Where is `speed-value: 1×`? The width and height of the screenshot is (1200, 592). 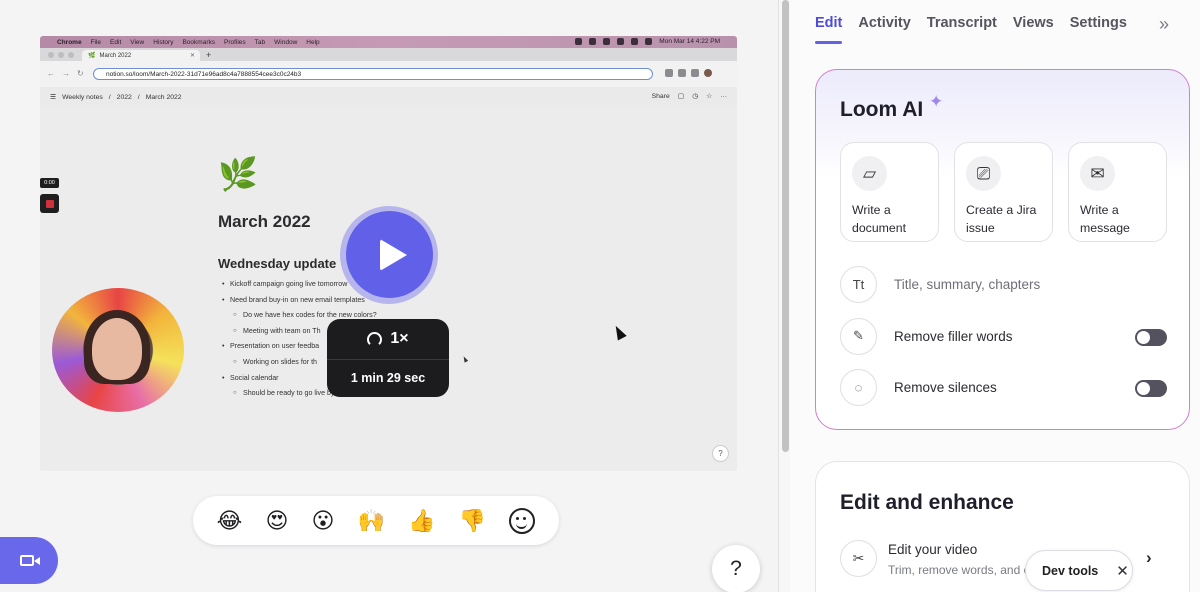
speed-value: 1× is located at coordinates (399, 338).